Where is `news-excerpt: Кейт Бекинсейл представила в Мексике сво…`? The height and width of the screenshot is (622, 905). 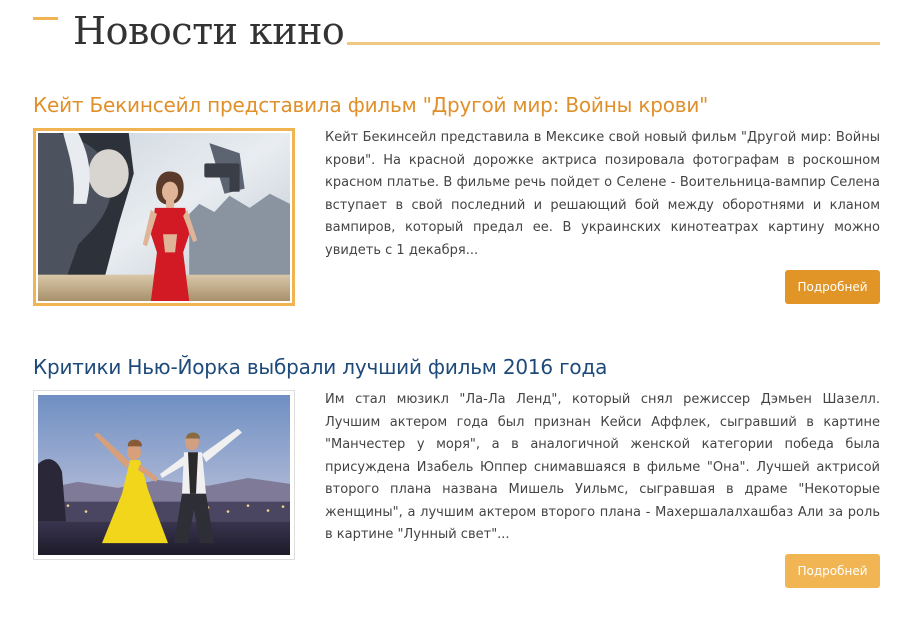
news-excerpt: Кейт Бекинсейл представила в Мексике сво… is located at coordinates (602, 194).